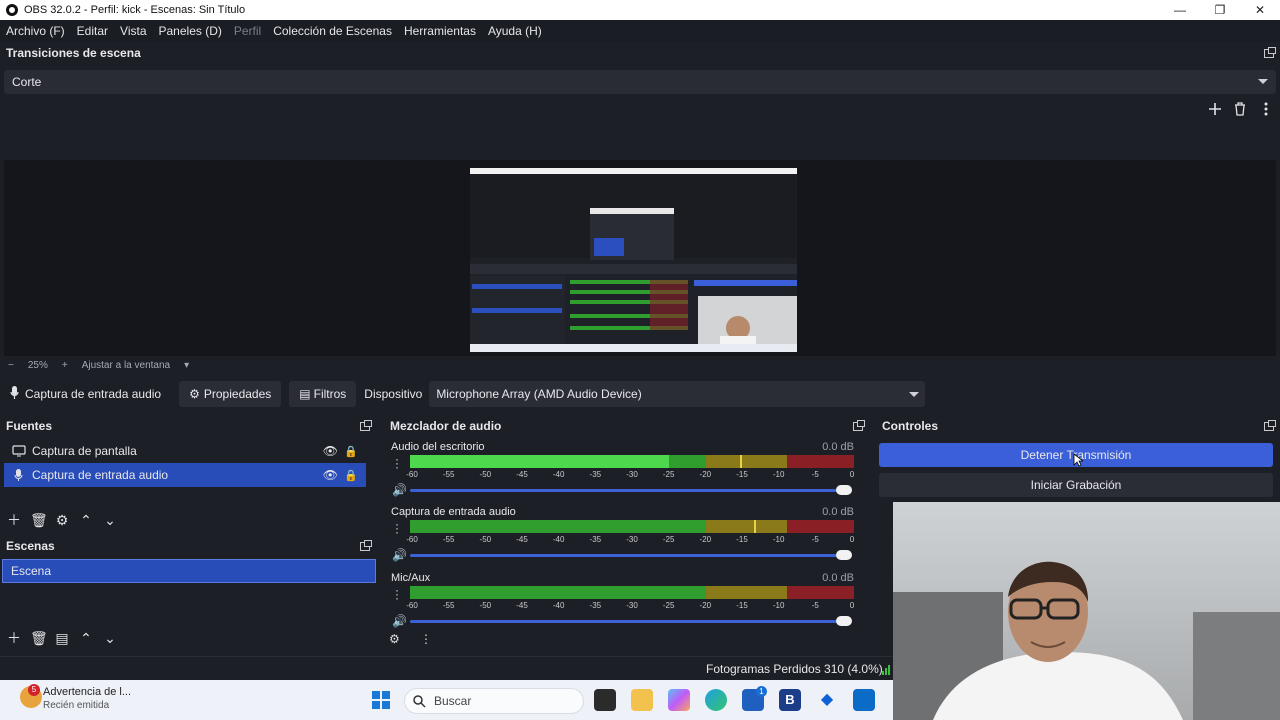  What do you see at coordinates (448, 539) in the screenshot?
I see `meter-tick-label: -55` at bounding box center [448, 539].